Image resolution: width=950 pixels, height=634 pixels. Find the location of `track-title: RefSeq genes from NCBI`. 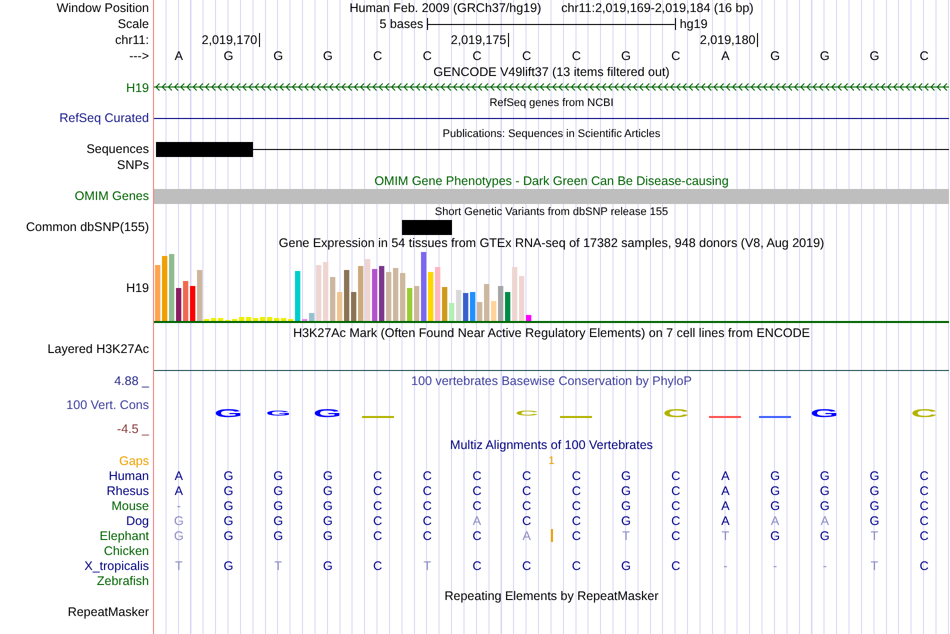

track-title: RefSeq genes from NCBI is located at coordinates (551, 103).